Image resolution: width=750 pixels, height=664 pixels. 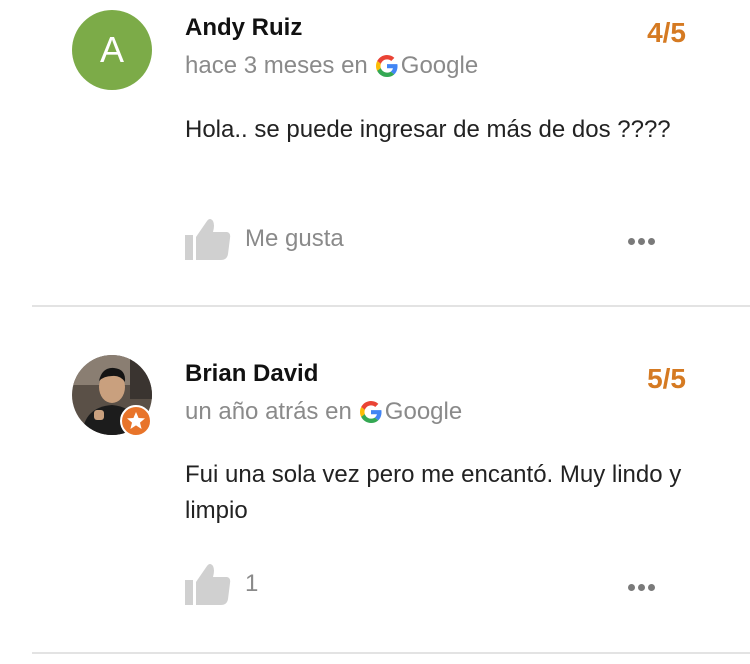 I want to click on local-guide-badge-icon, so click(x=136, y=421).